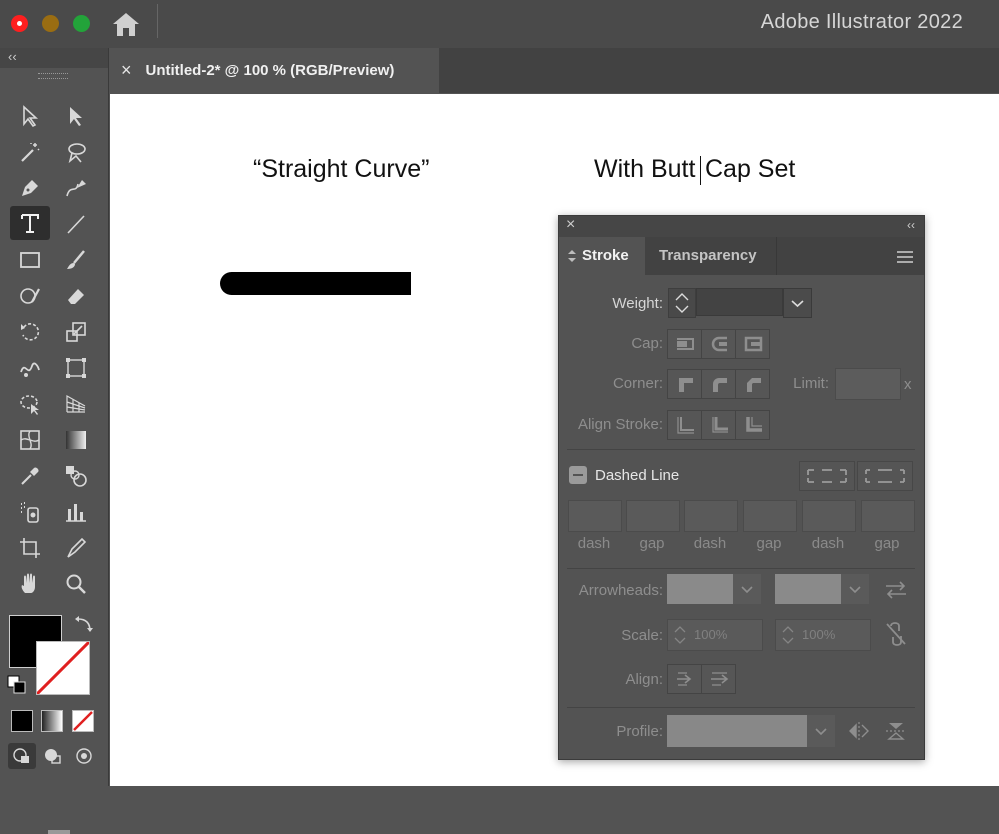  Describe the element at coordinates (684, 679) in the screenshot. I see `arrow-tip-beyond-button` at that location.